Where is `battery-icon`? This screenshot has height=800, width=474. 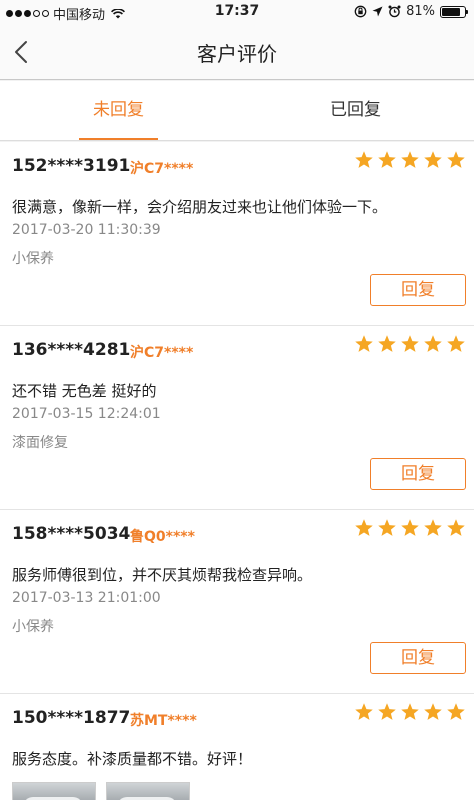 battery-icon is located at coordinates (454, 11).